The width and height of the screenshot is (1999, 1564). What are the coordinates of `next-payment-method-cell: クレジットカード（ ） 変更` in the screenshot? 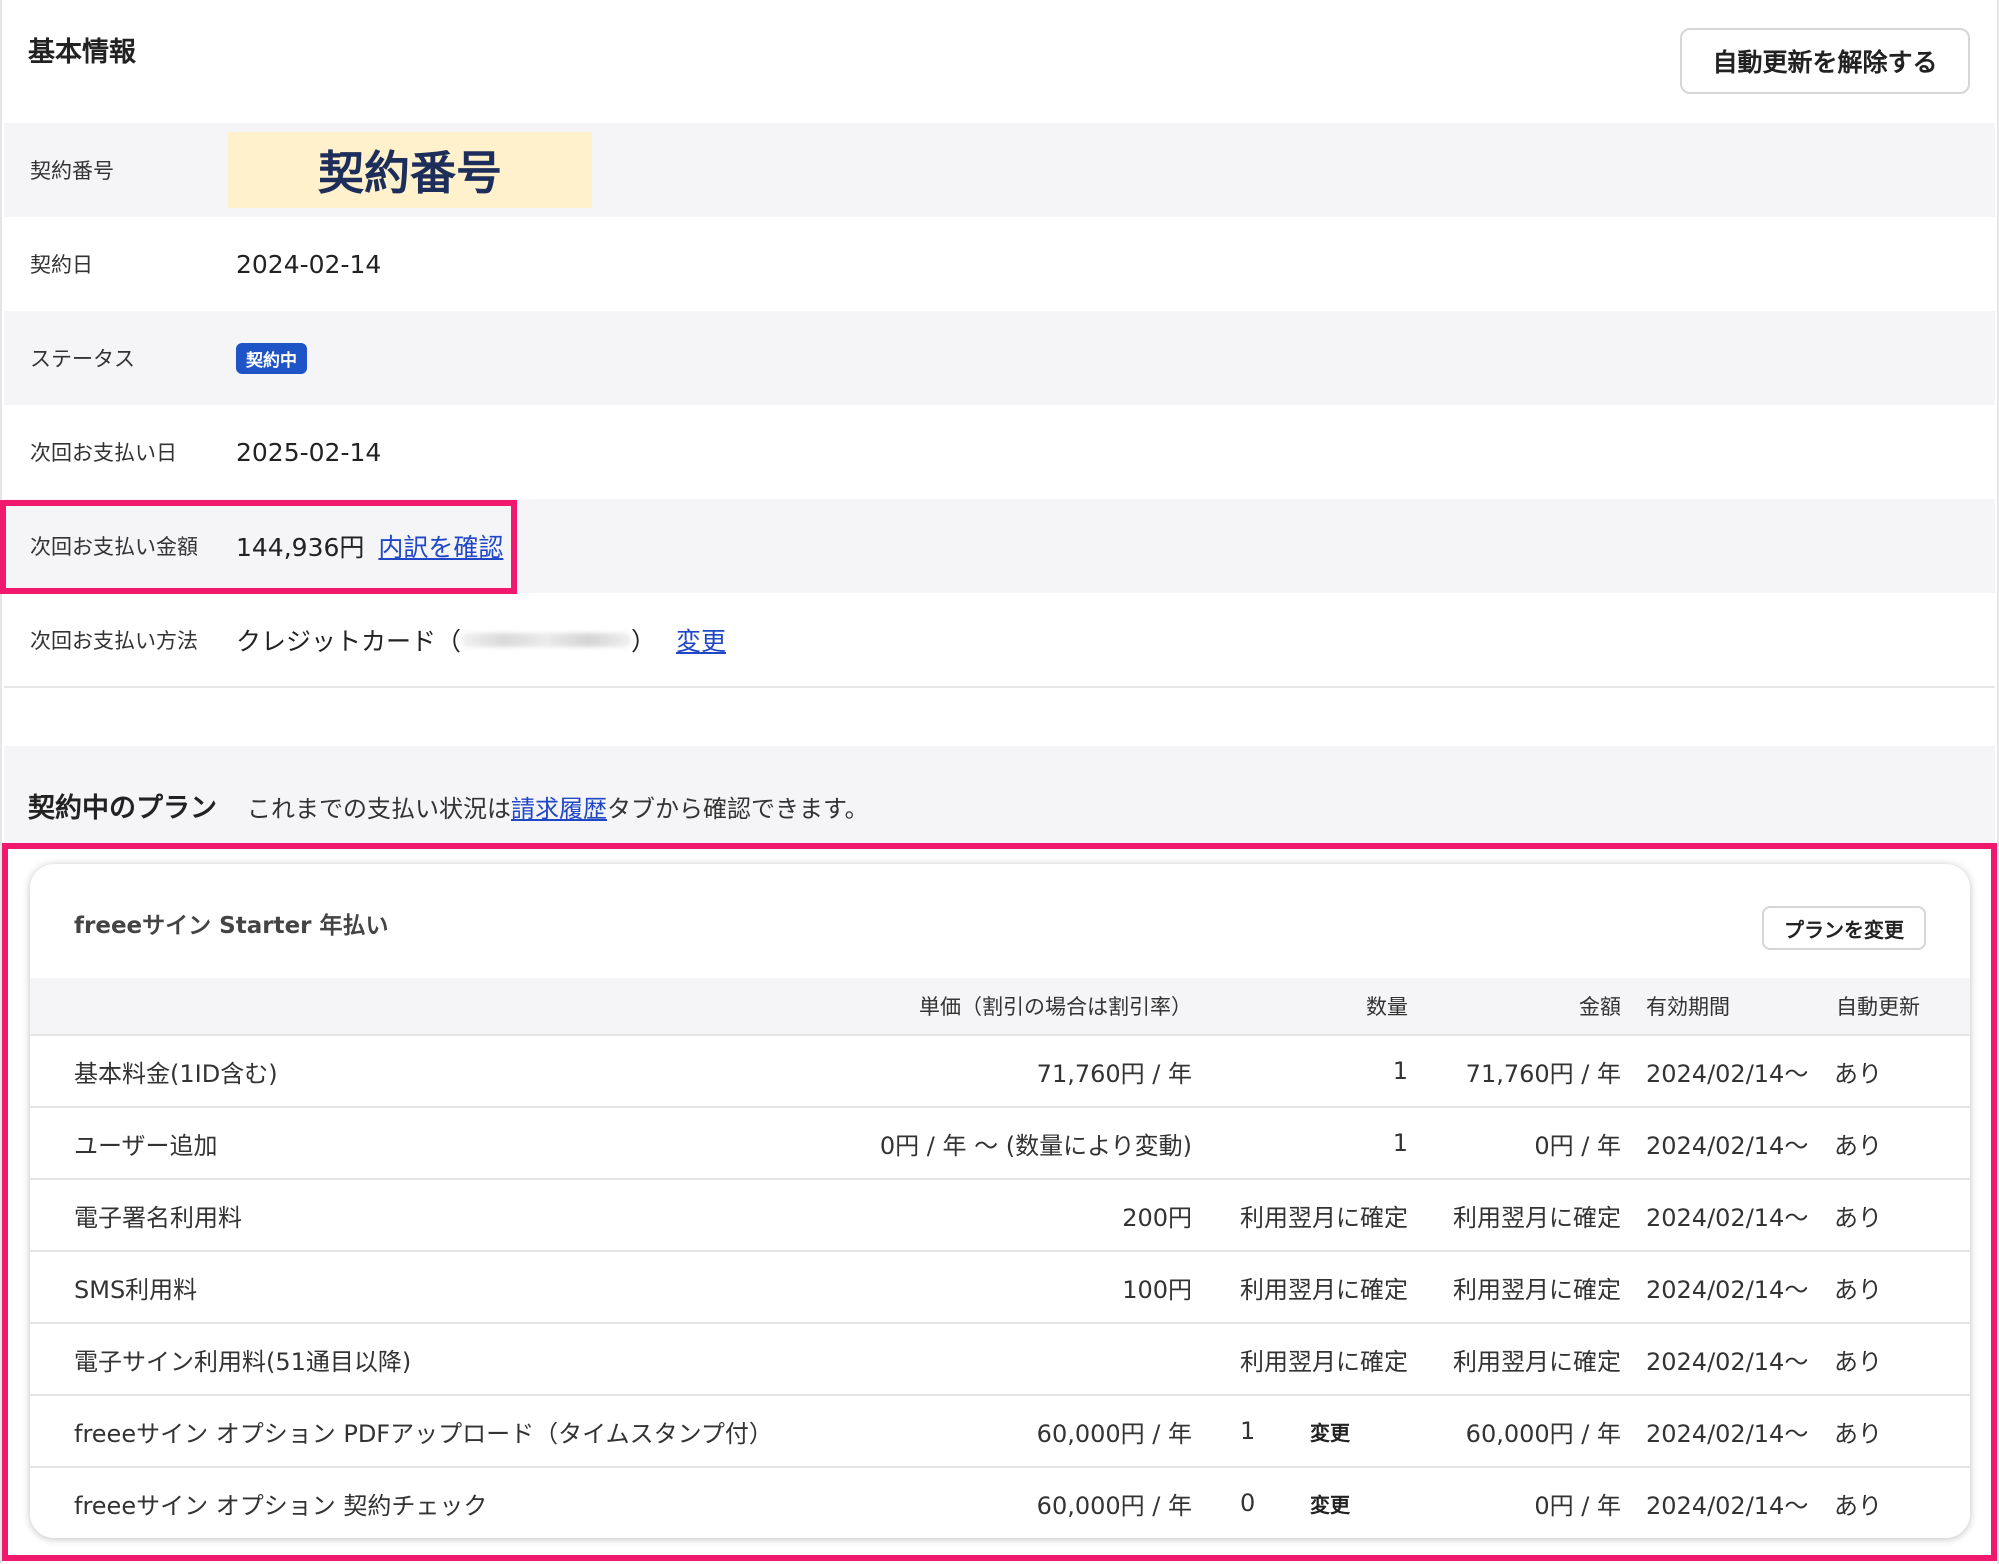 It's located at (481, 640).